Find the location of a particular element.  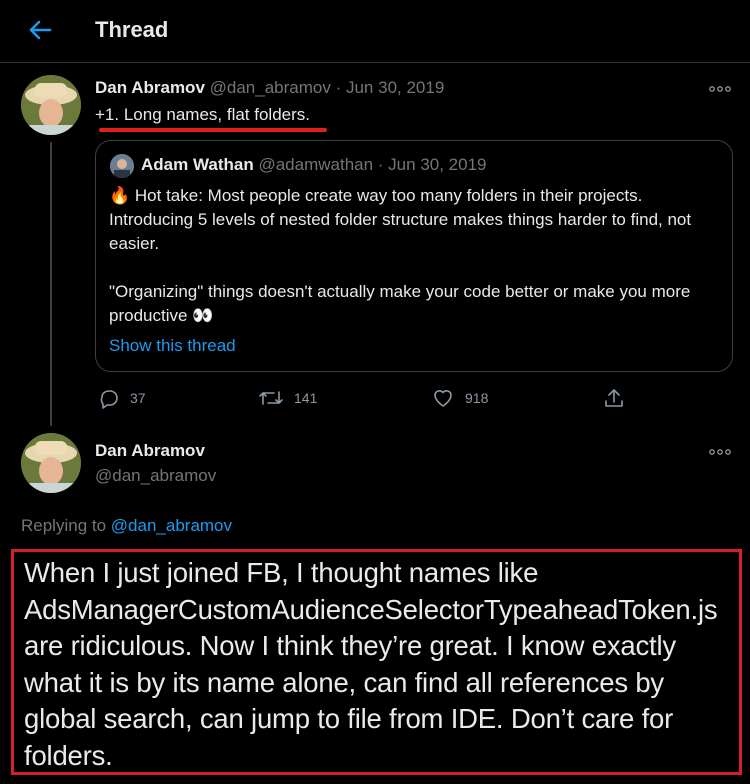

fire-emoji: 🔥 is located at coordinates (120, 195).